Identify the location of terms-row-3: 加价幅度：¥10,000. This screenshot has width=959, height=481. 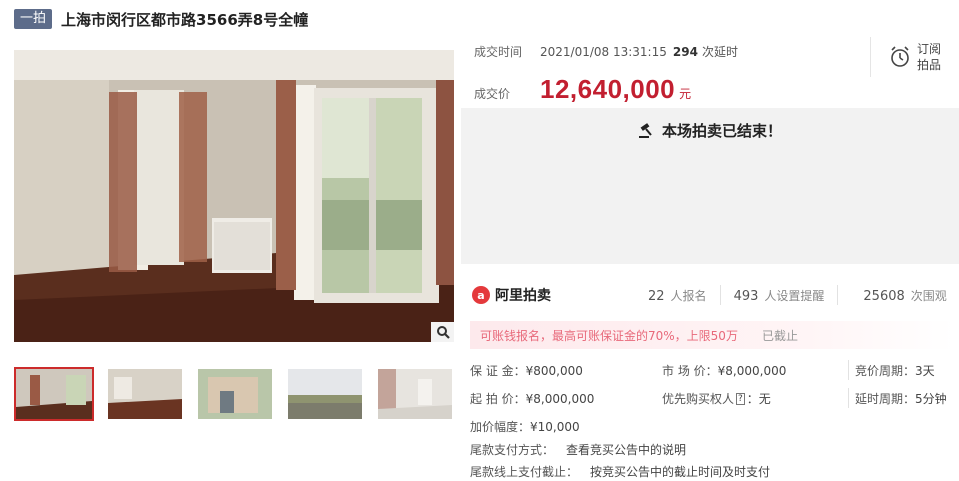
(714, 426).